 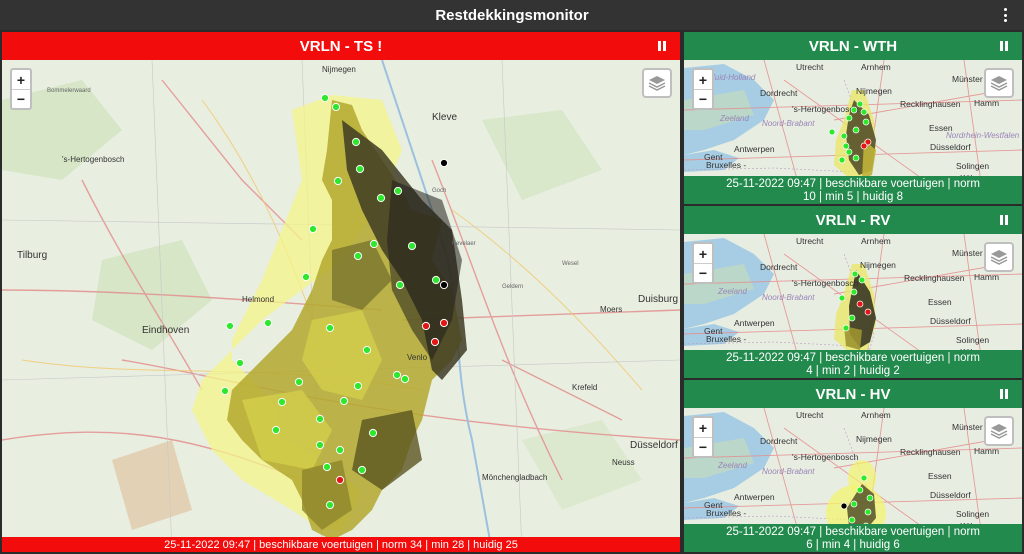 What do you see at coordinates (512, 15) in the screenshot?
I see `app-header: Restdekkingsmonitor` at bounding box center [512, 15].